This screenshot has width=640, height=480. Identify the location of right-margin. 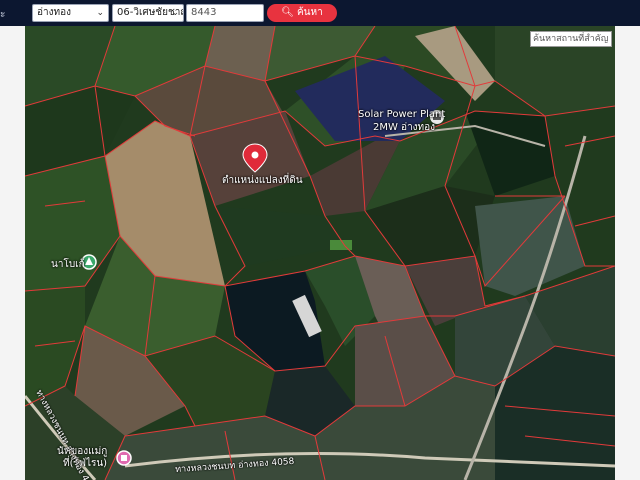
(627, 253).